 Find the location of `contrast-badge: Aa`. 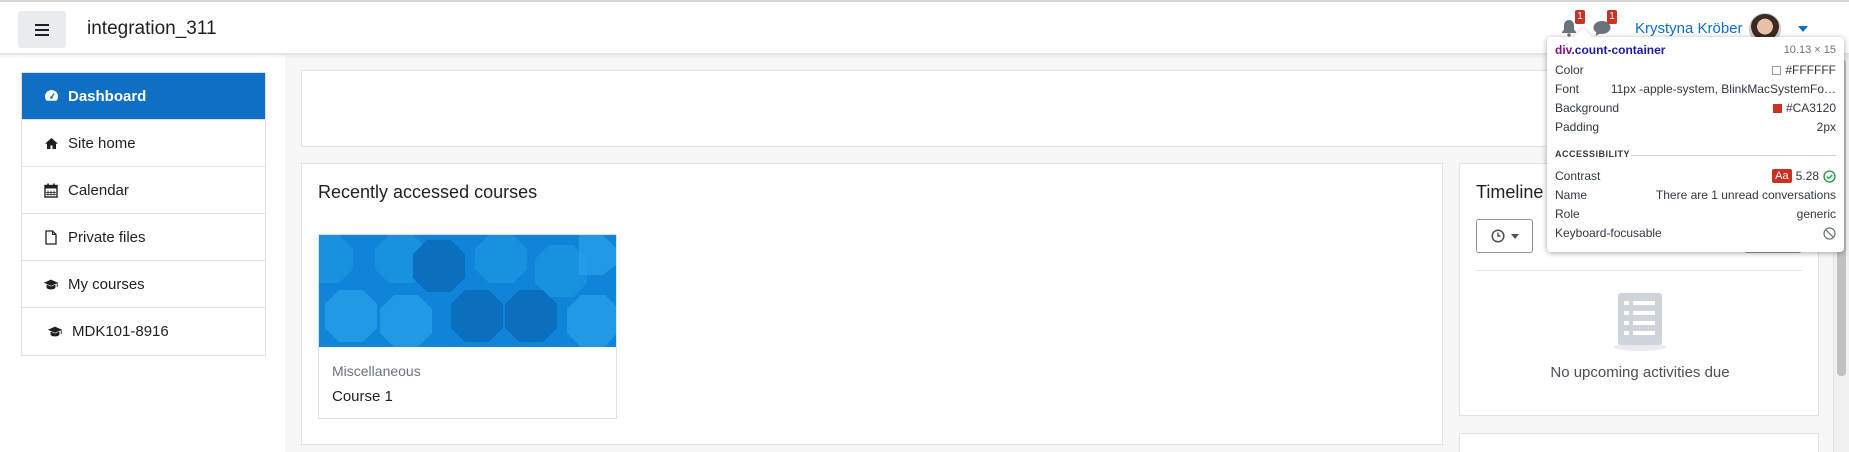

contrast-badge: Aa is located at coordinates (1782, 176).